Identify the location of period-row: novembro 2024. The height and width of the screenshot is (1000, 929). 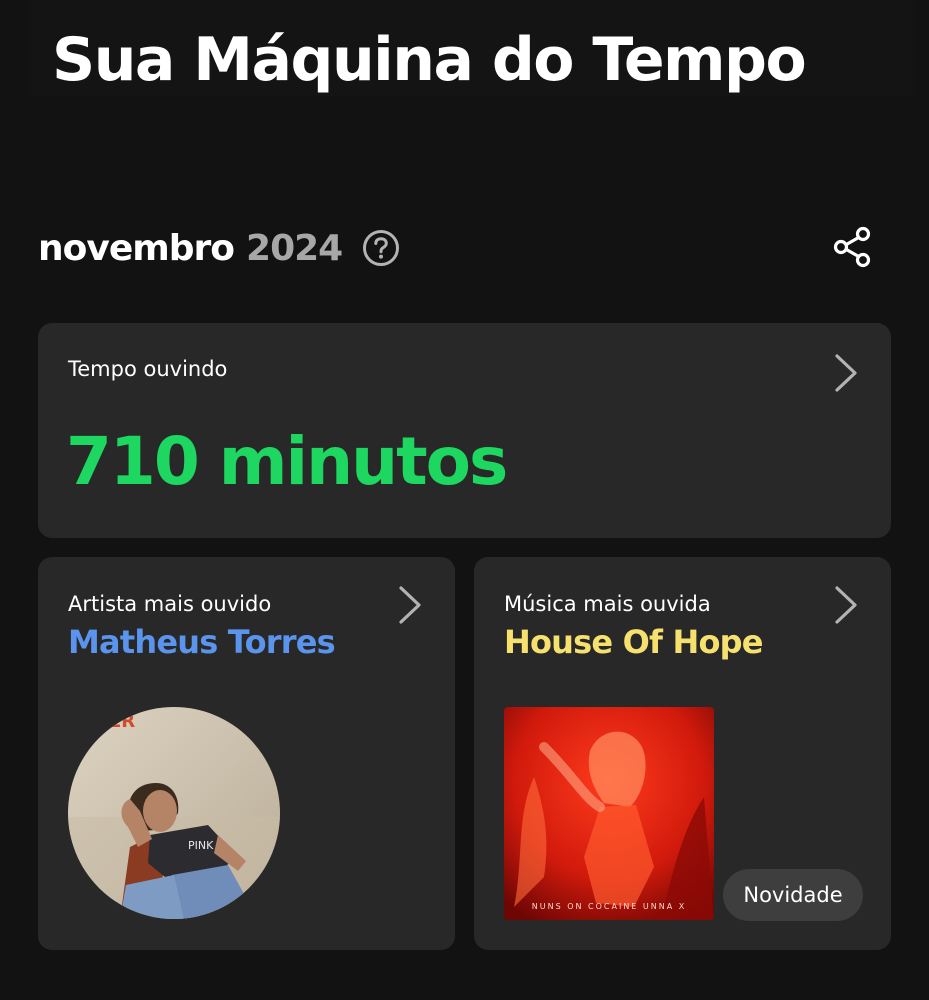
(219, 248).